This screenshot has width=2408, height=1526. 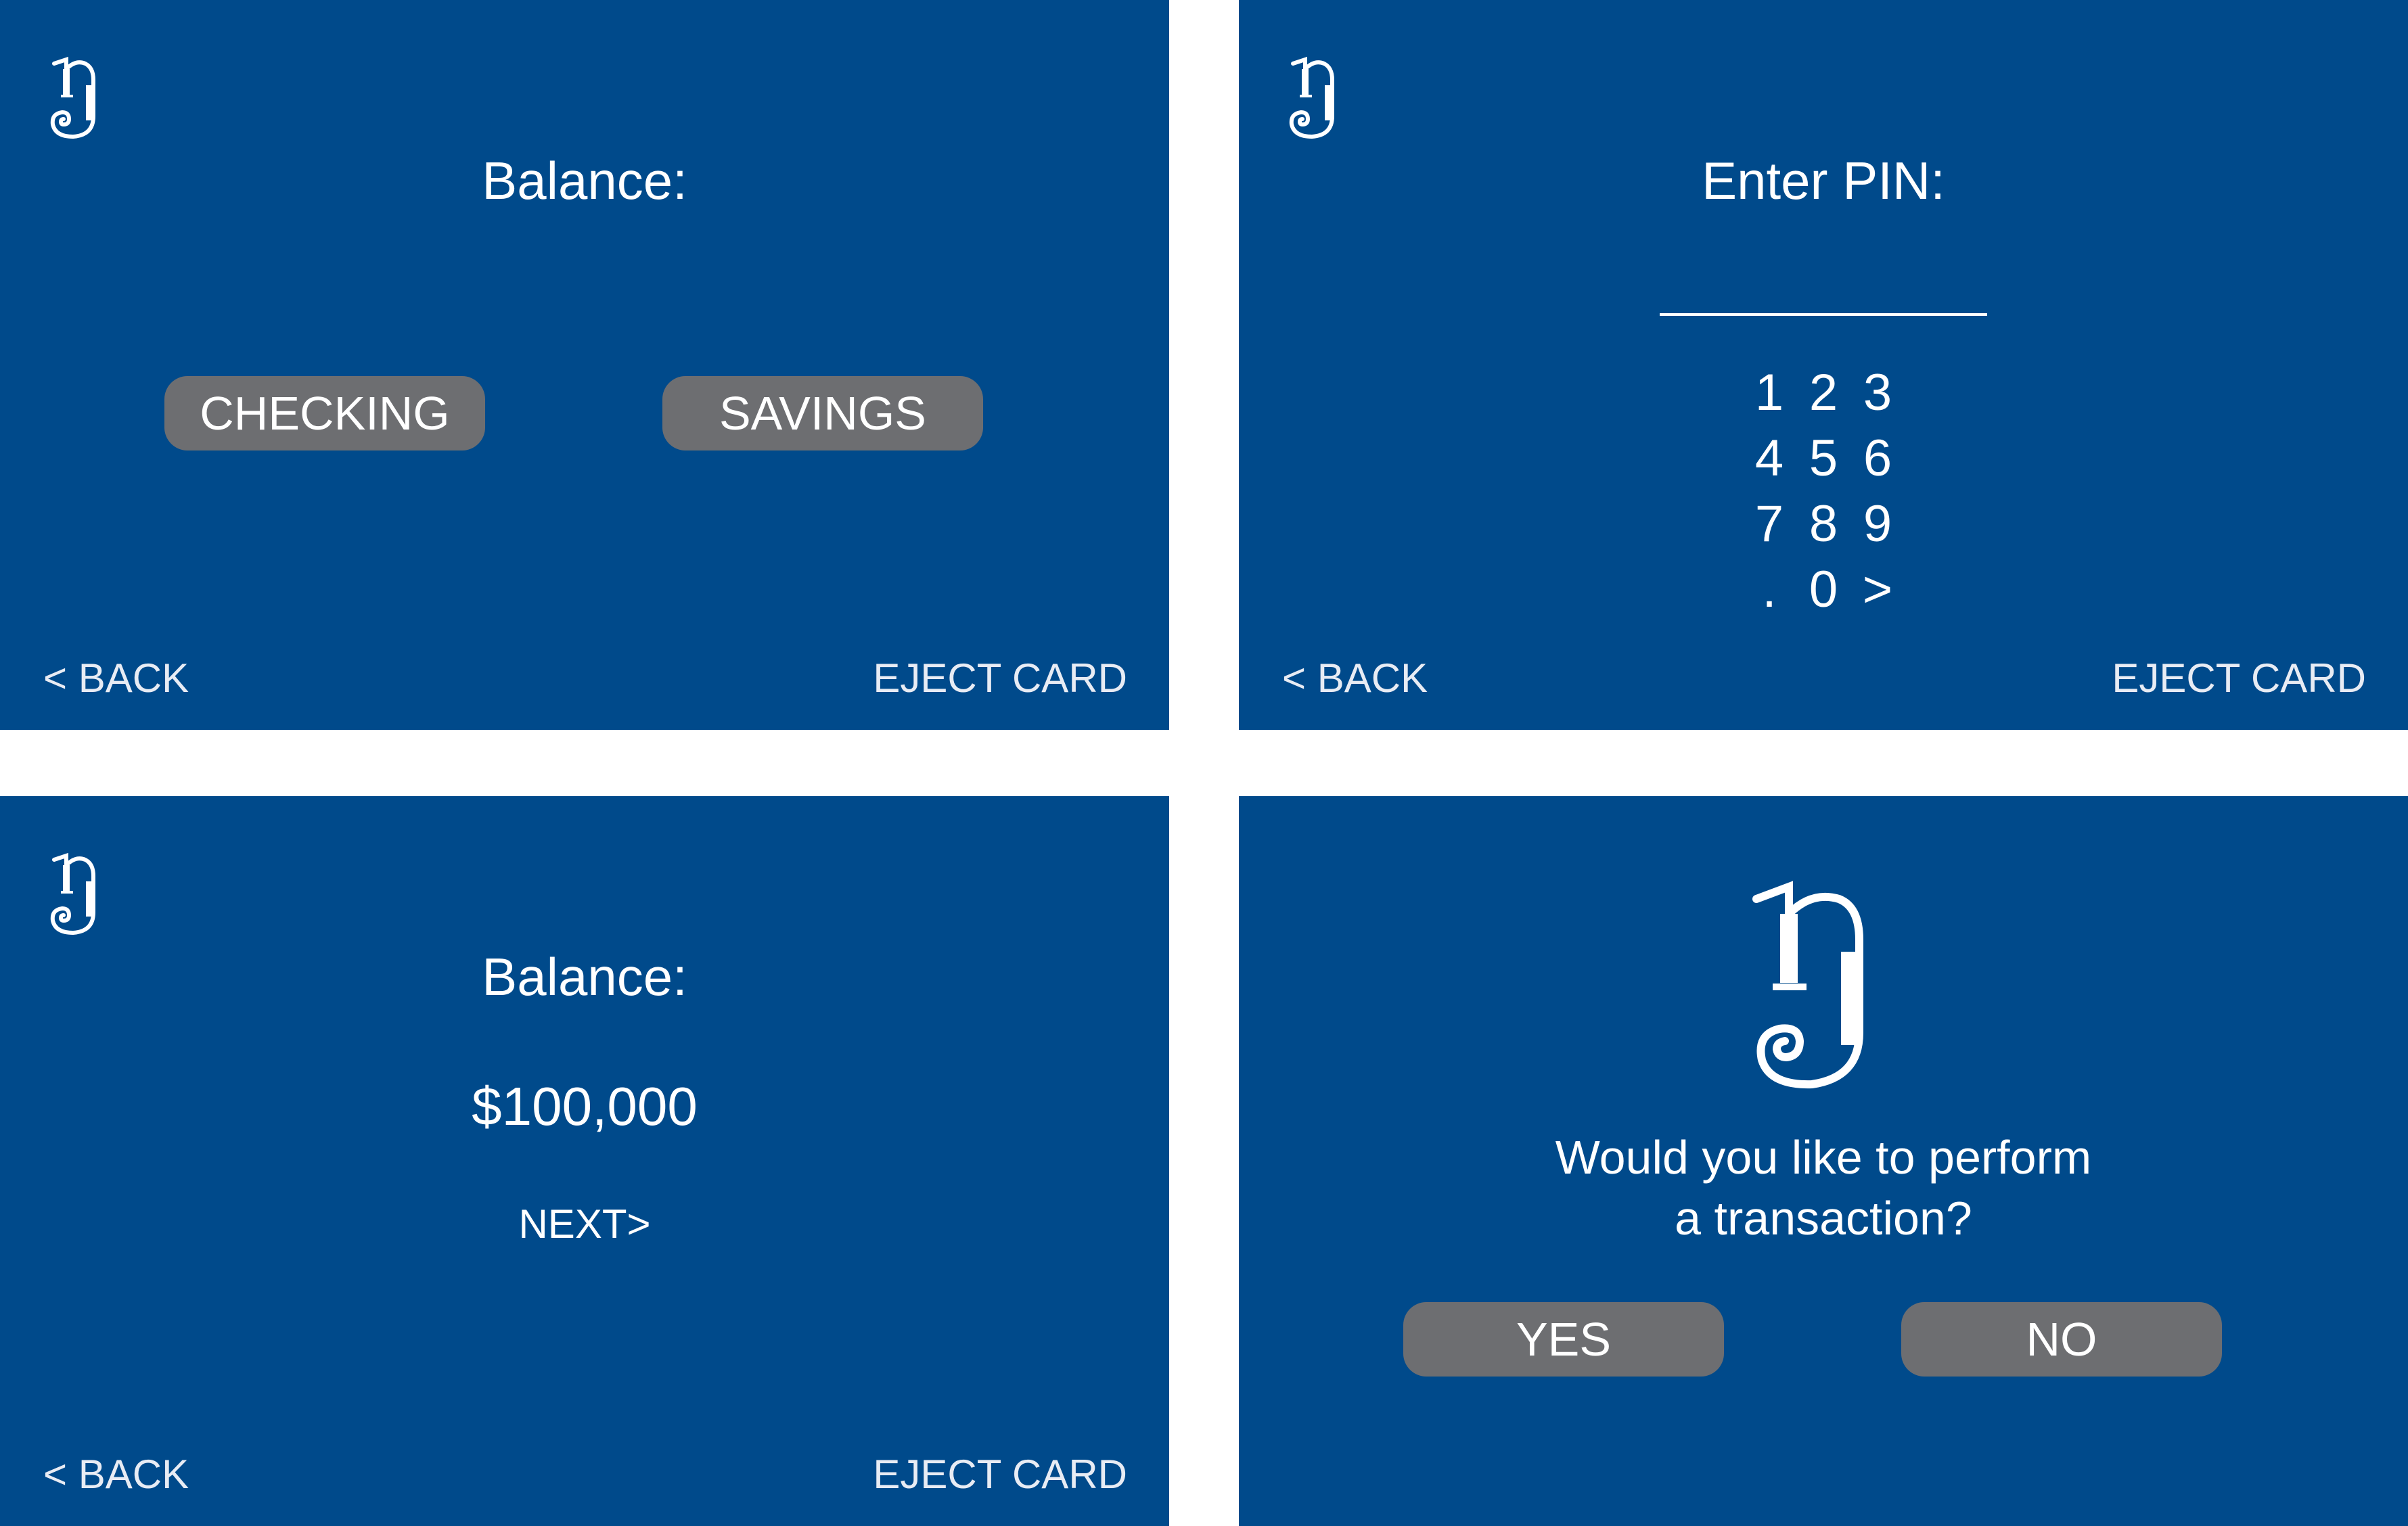 What do you see at coordinates (822, 413) in the screenshot?
I see `savings-button: SAVINGS` at bounding box center [822, 413].